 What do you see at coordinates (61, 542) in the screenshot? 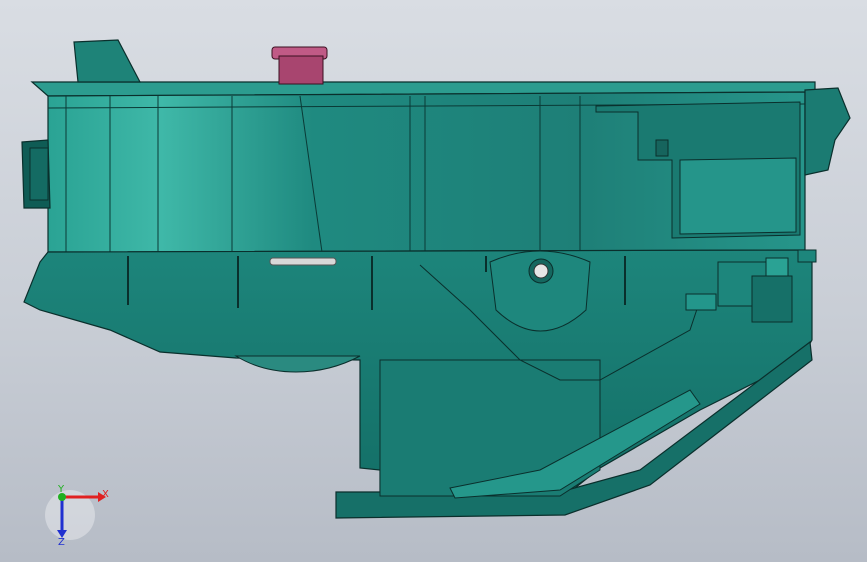
I see `z-axis-label: Z` at bounding box center [61, 542].